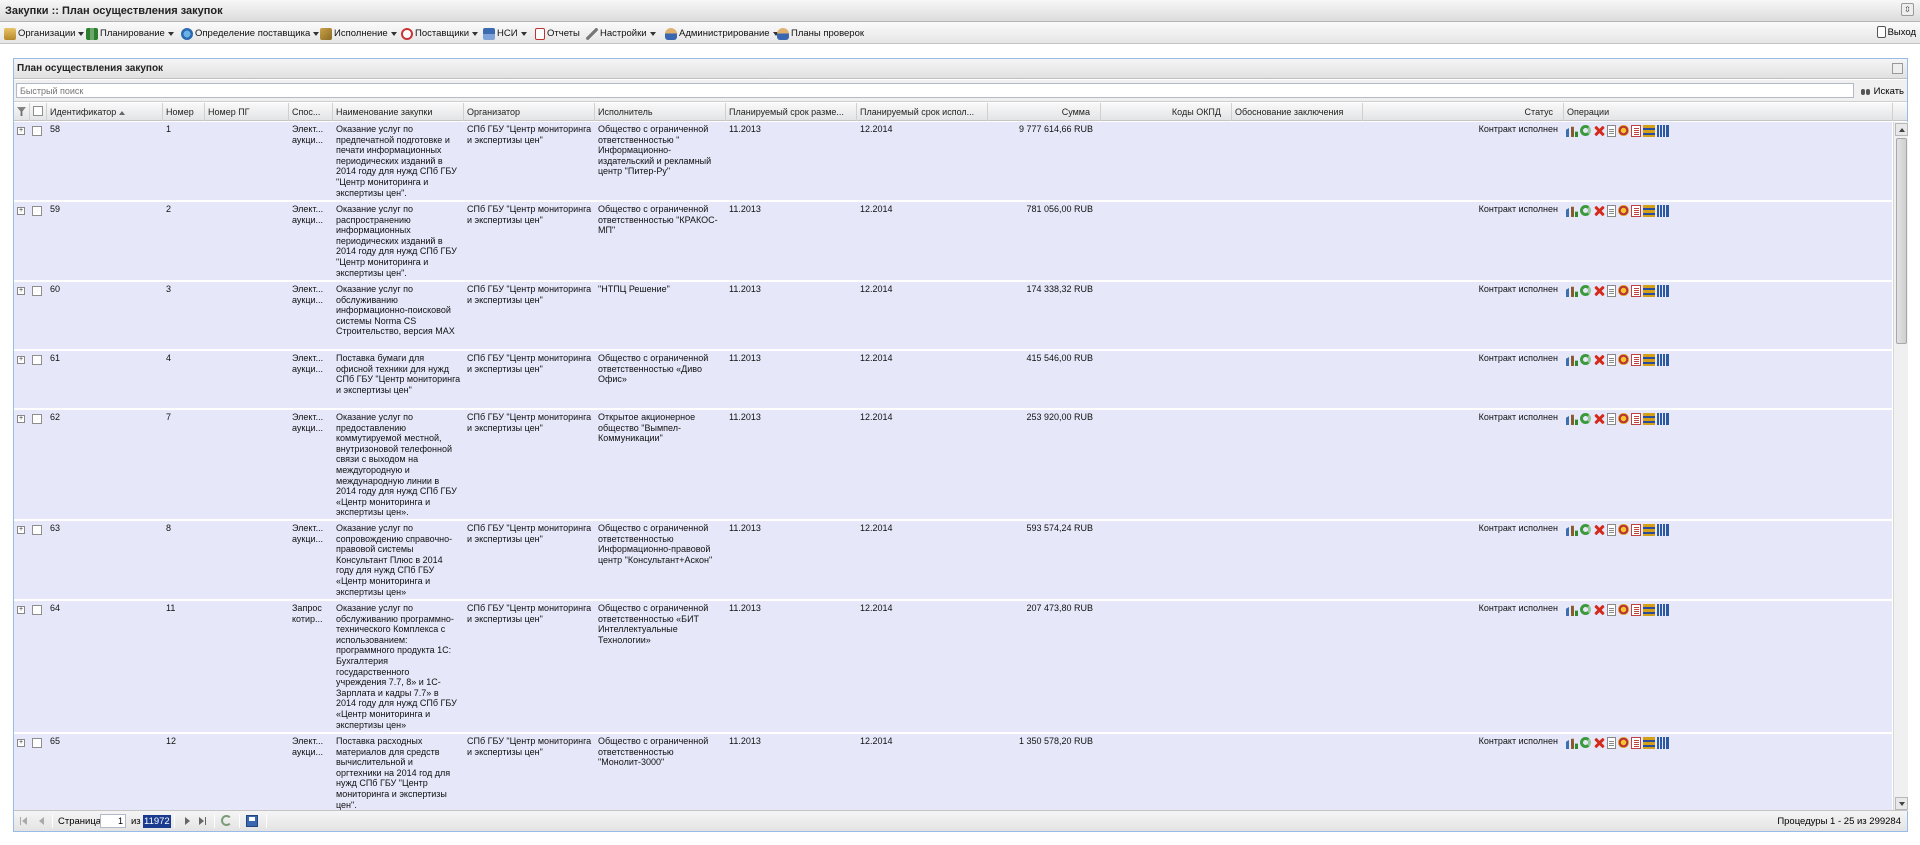  What do you see at coordinates (22, 112) in the screenshot?
I see `clear-filter-icon` at bounding box center [22, 112].